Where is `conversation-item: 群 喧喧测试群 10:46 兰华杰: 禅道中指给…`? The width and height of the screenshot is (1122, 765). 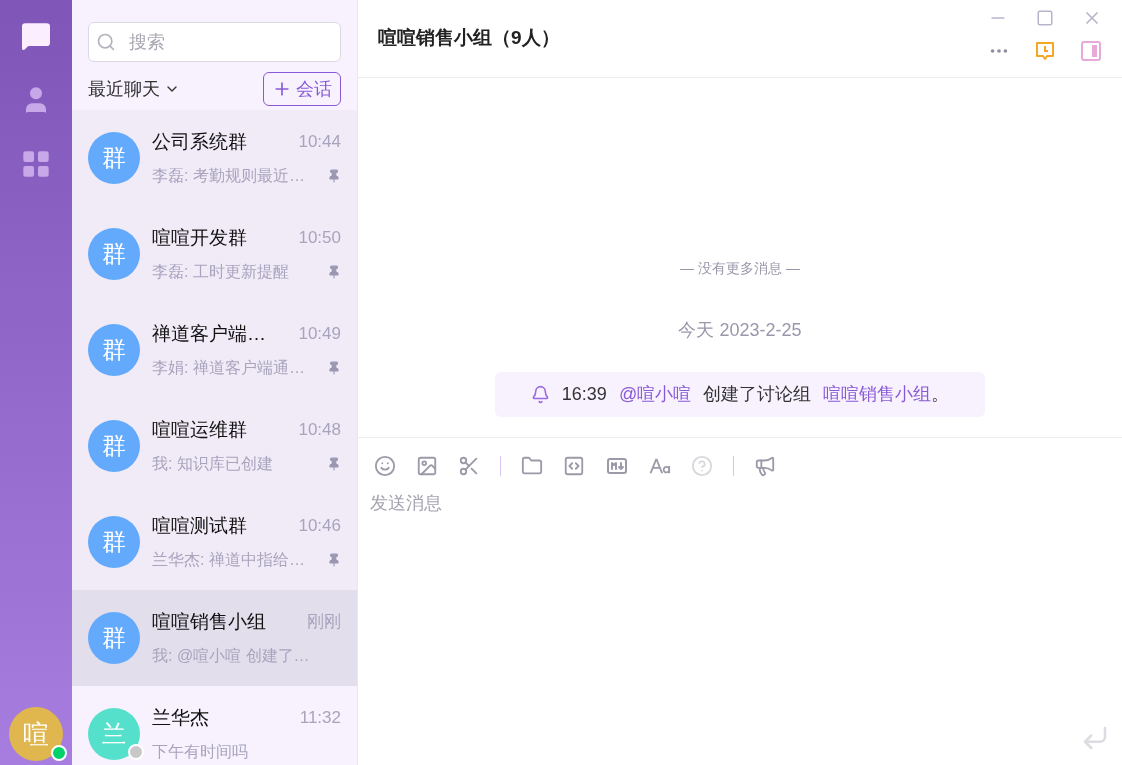
conversation-item: 群 喧喧测试群 10:46 兰华杰: 禅道中指给… is located at coordinates (214, 542).